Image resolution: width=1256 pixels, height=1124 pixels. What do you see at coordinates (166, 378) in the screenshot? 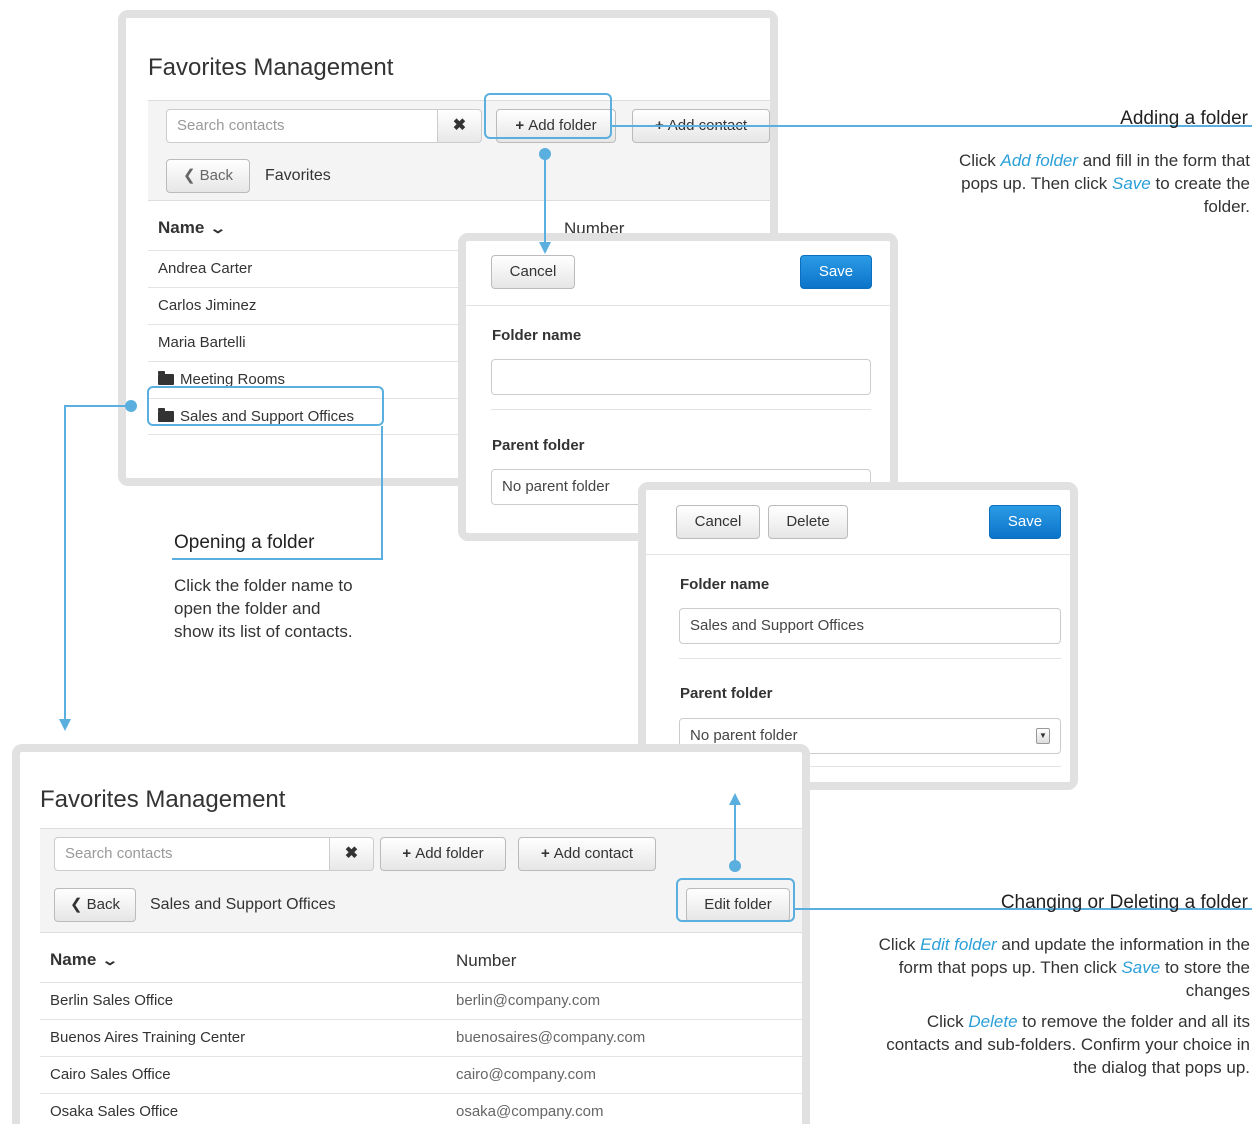
I see `folder-icon` at bounding box center [166, 378].